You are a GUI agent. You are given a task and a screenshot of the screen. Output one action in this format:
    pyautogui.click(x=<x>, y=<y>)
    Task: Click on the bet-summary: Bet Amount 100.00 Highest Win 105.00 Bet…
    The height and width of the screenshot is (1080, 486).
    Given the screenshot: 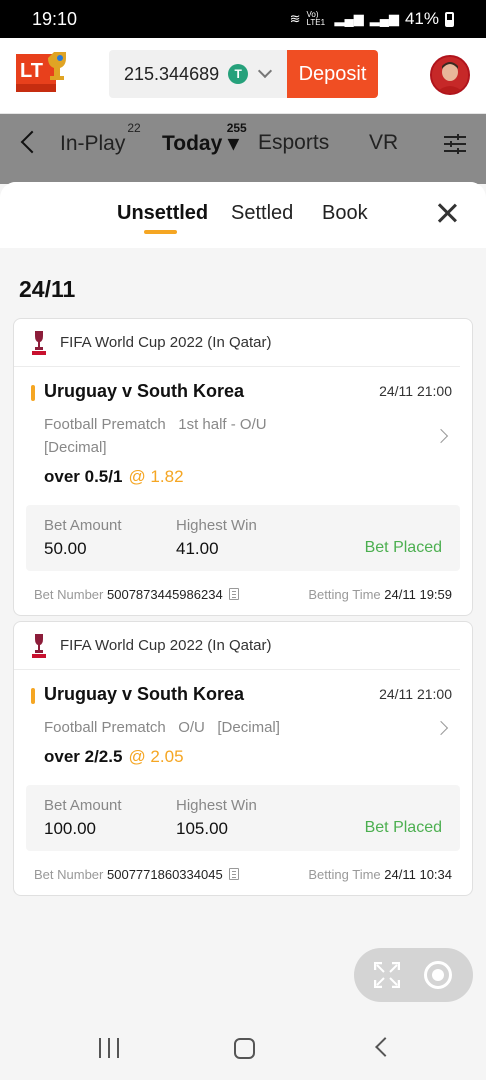 What is the action you would take?
    pyautogui.click(x=243, y=818)
    